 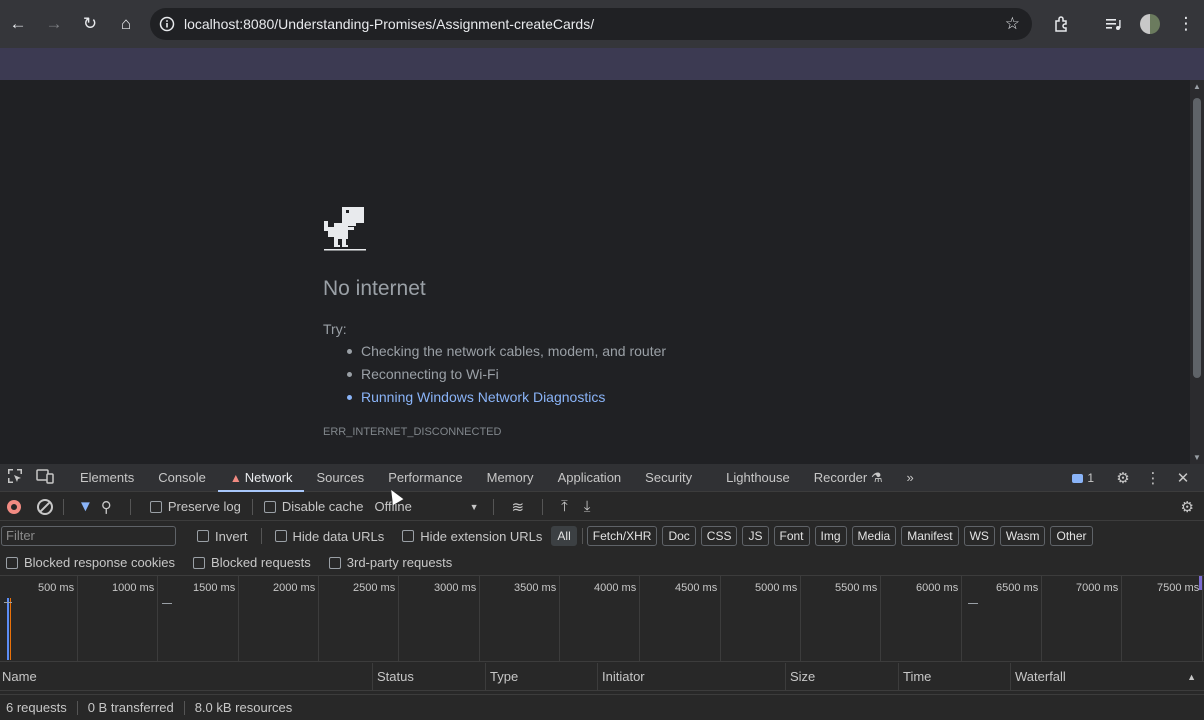 I want to click on hide-data-urls-checkbox: Hide data URLs, so click(x=329, y=536).